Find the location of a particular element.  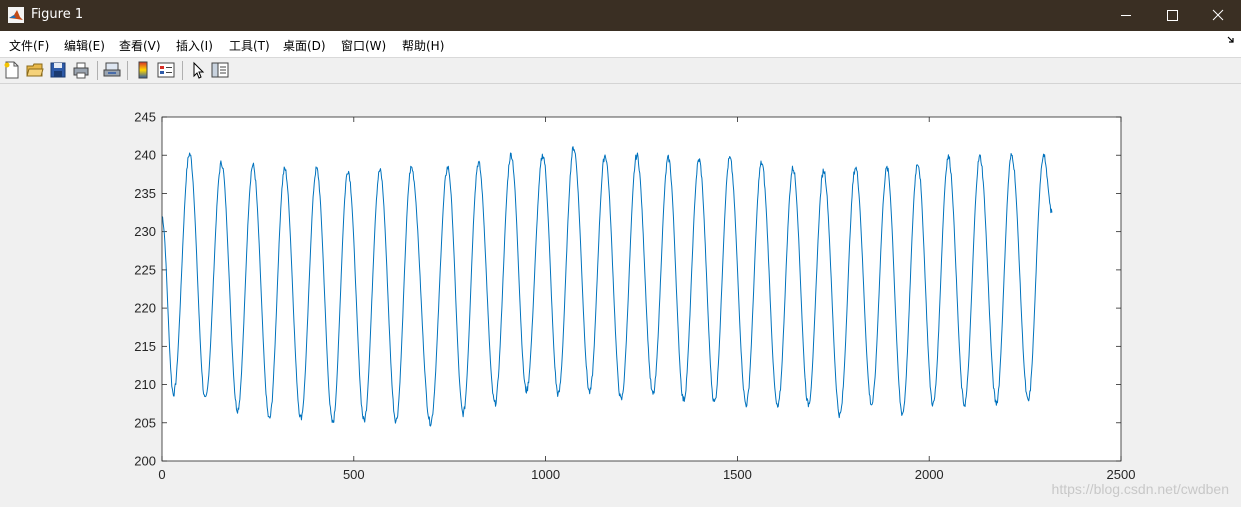

new-figure-icon is located at coordinates (12, 70).